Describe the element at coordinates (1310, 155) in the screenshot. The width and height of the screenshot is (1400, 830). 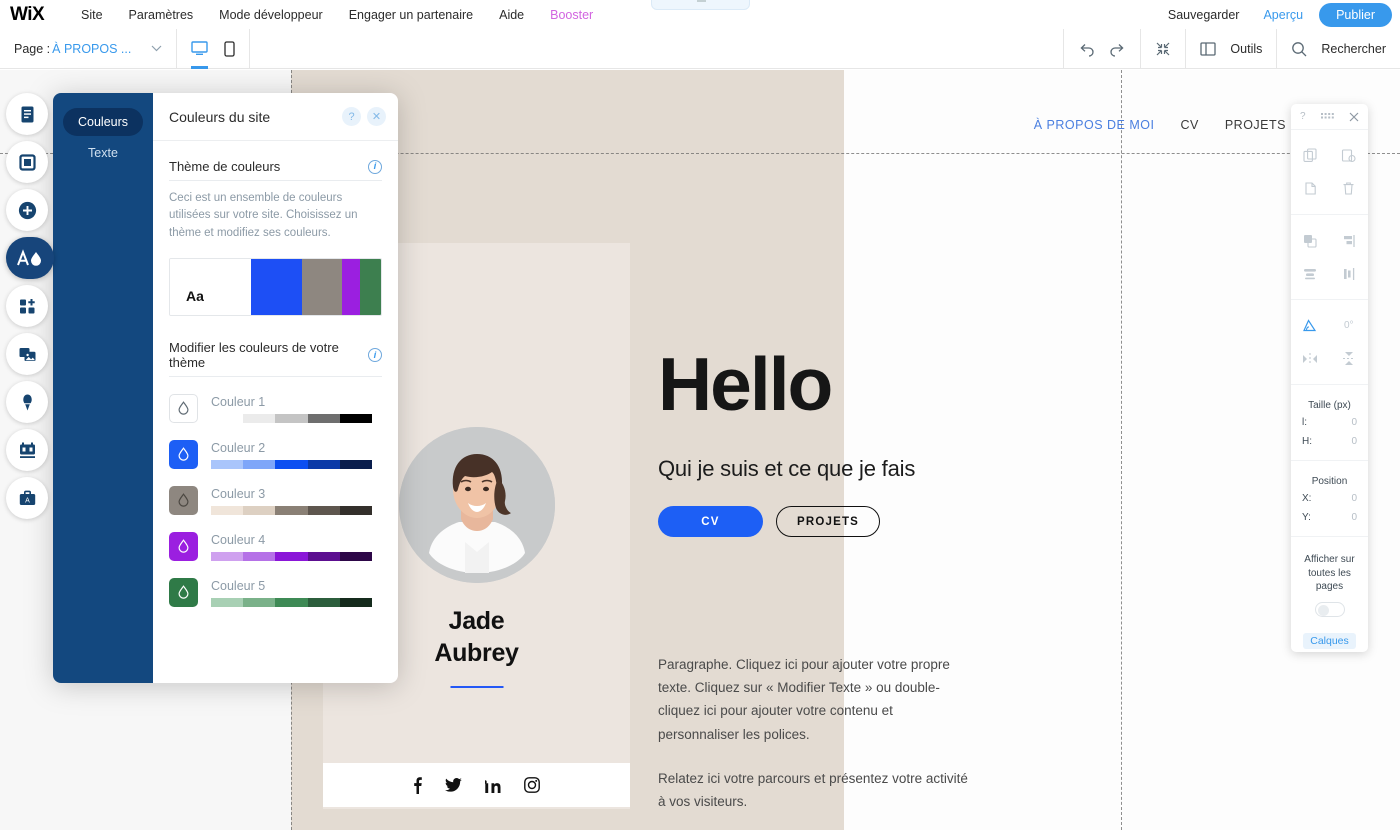
I see `duplicate-icon` at that location.